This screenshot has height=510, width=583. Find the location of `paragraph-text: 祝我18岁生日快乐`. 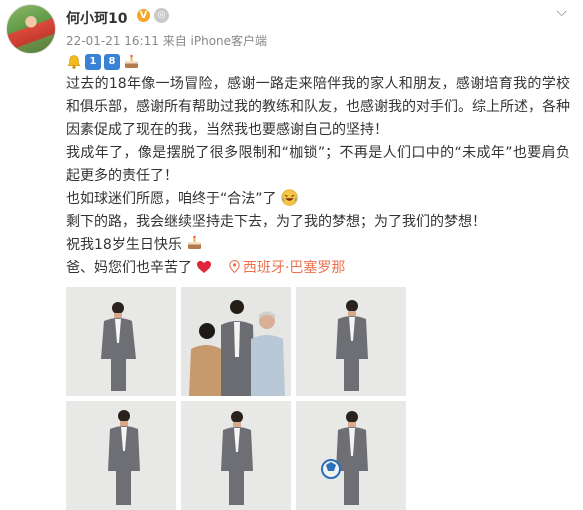

paragraph-text: 祝我18岁生日快乐 is located at coordinates (124, 245).